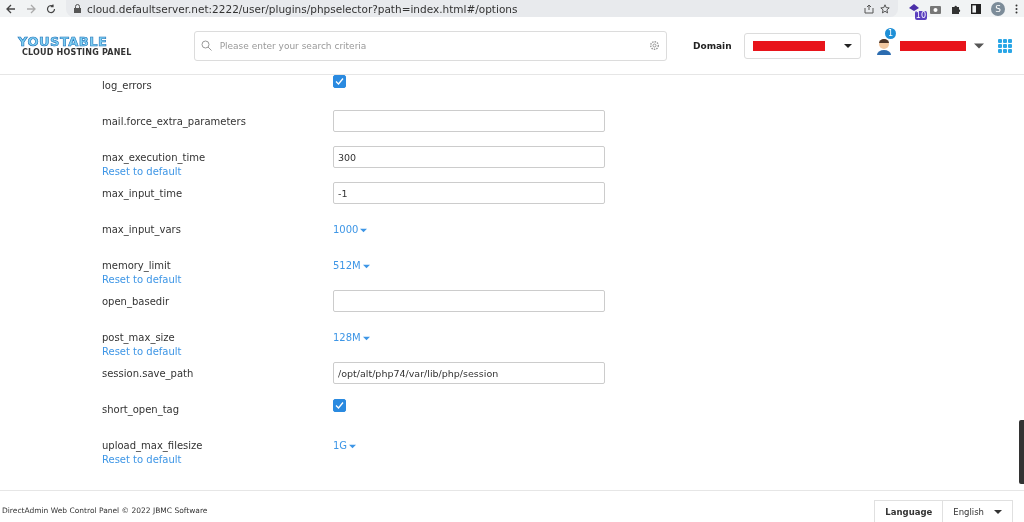 This screenshot has height=522, width=1024. What do you see at coordinates (51, 8) in the screenshot?
I see `reload-icon` at bounding box center [51, 8].